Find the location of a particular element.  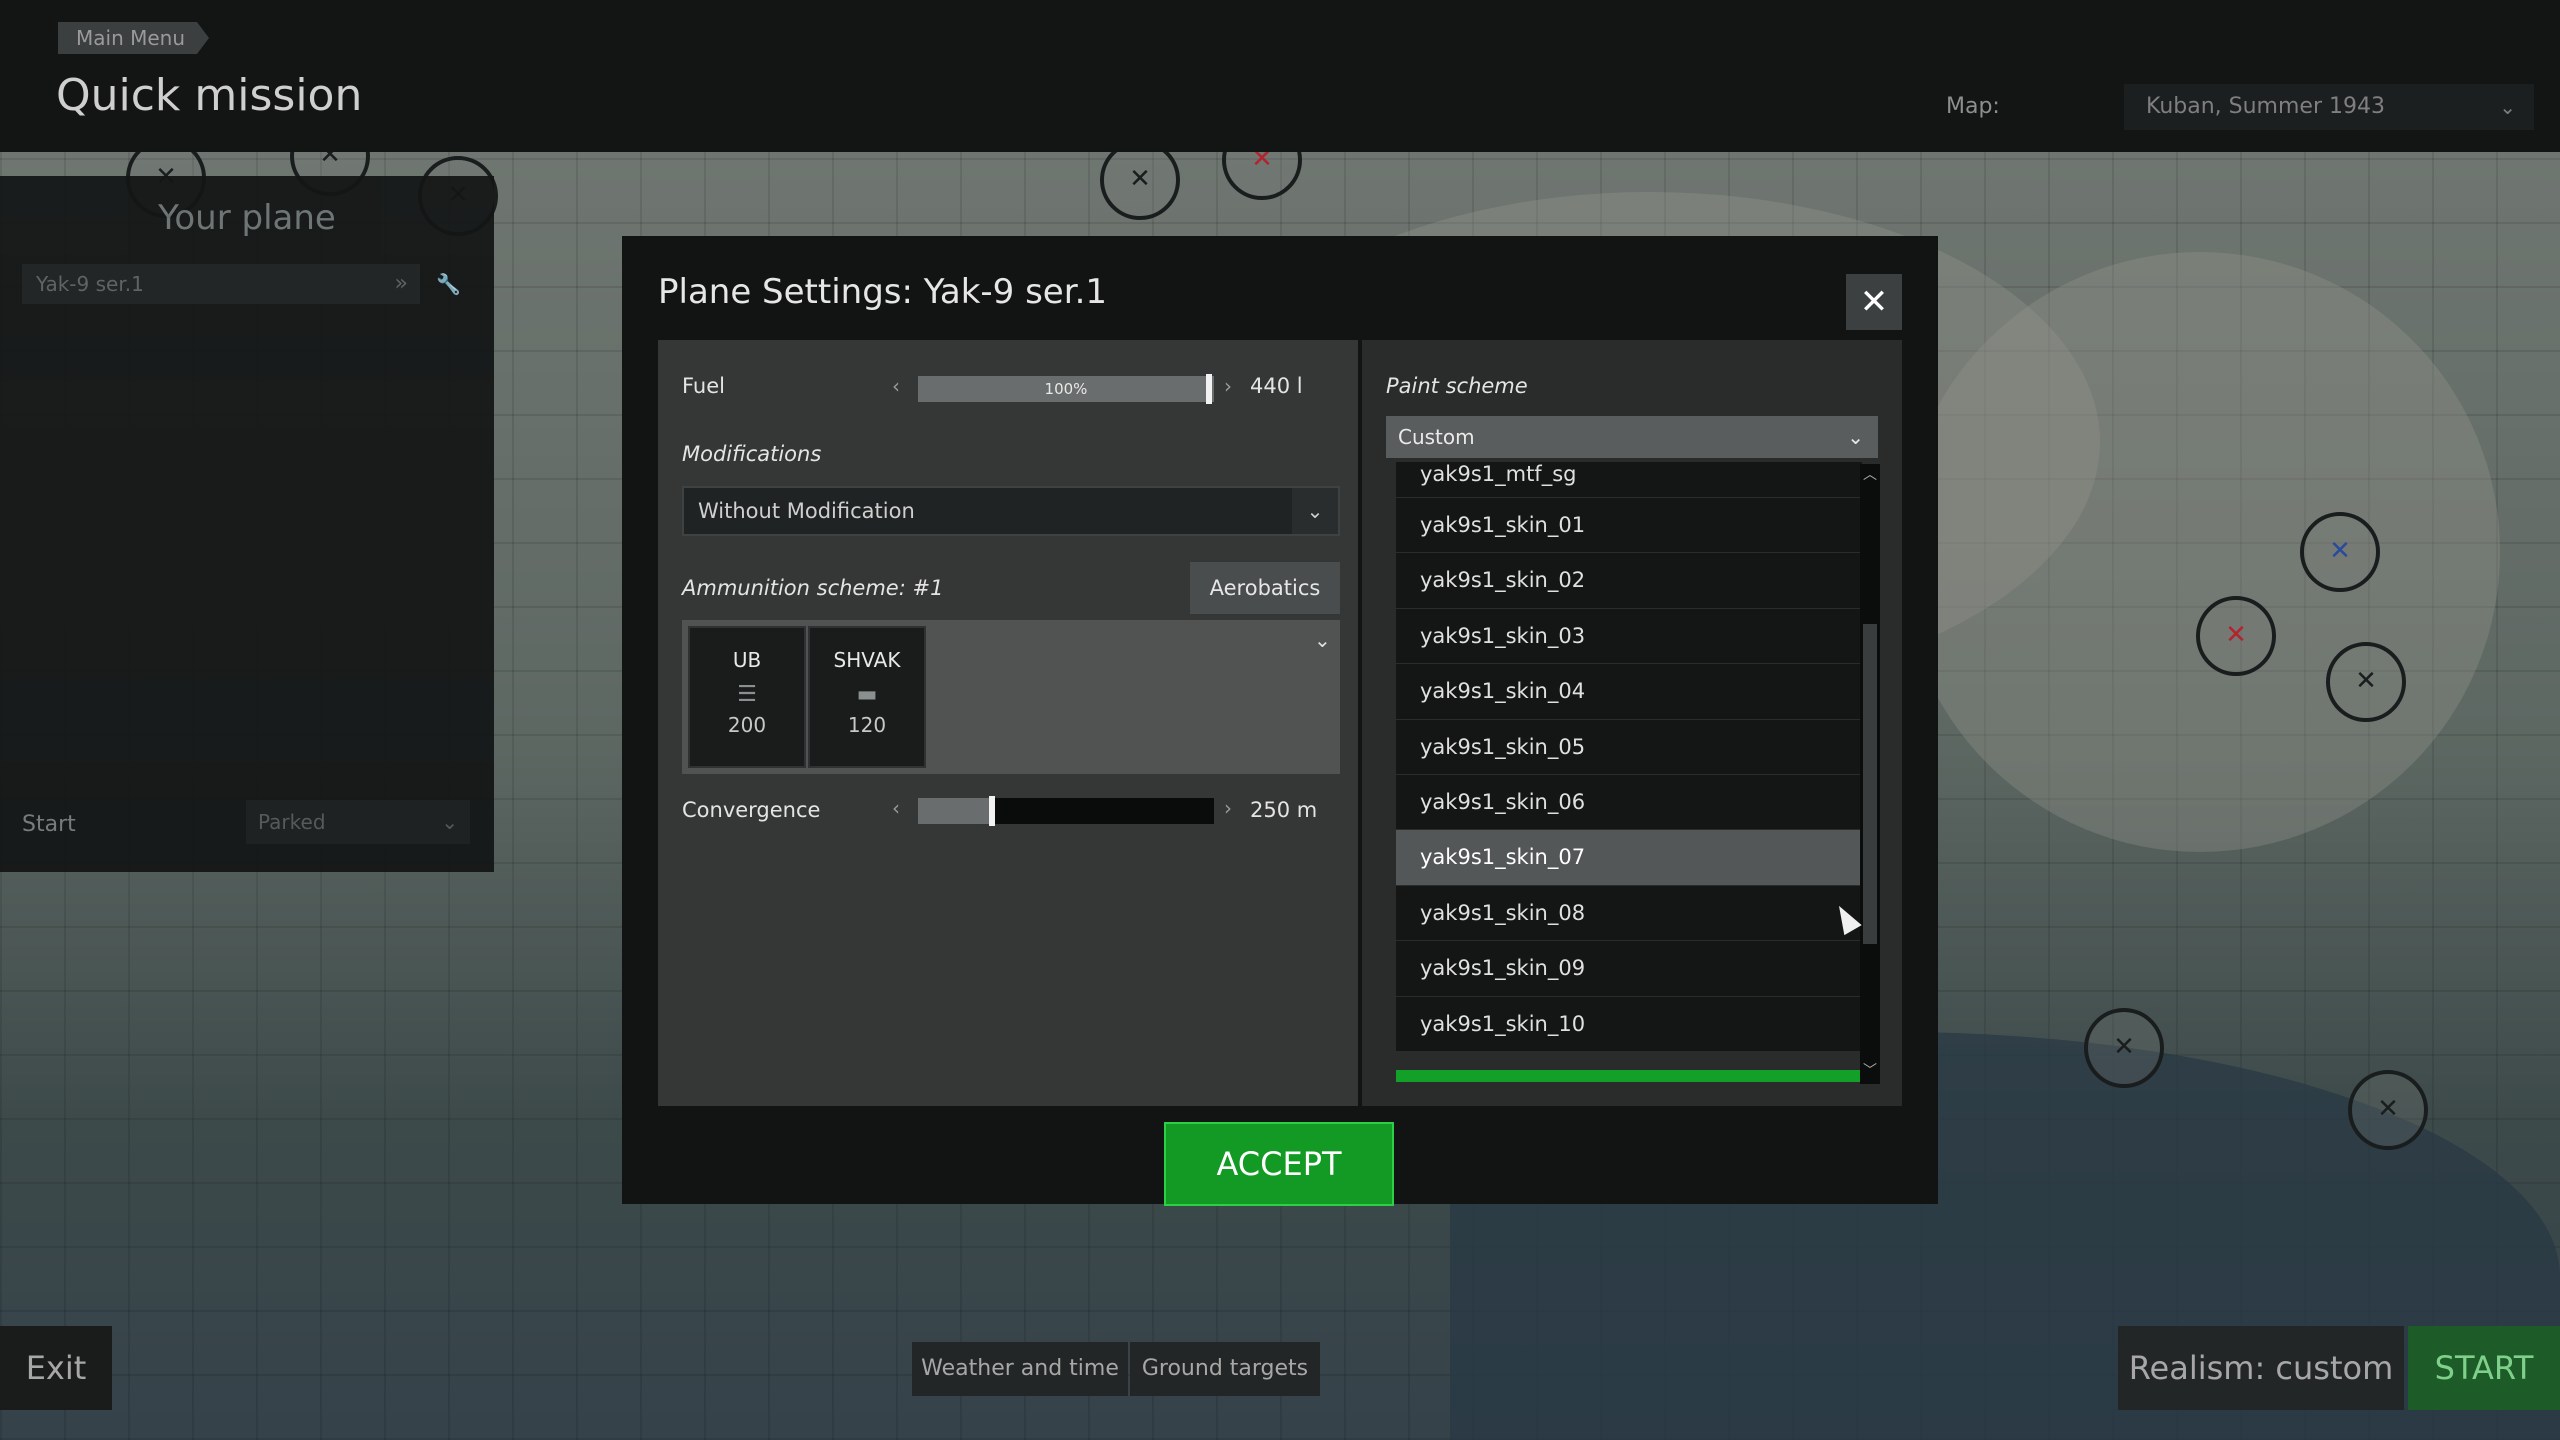

map-dropdown-value: Kuban, Summer 1943 is located at coordinates (2265, 106).